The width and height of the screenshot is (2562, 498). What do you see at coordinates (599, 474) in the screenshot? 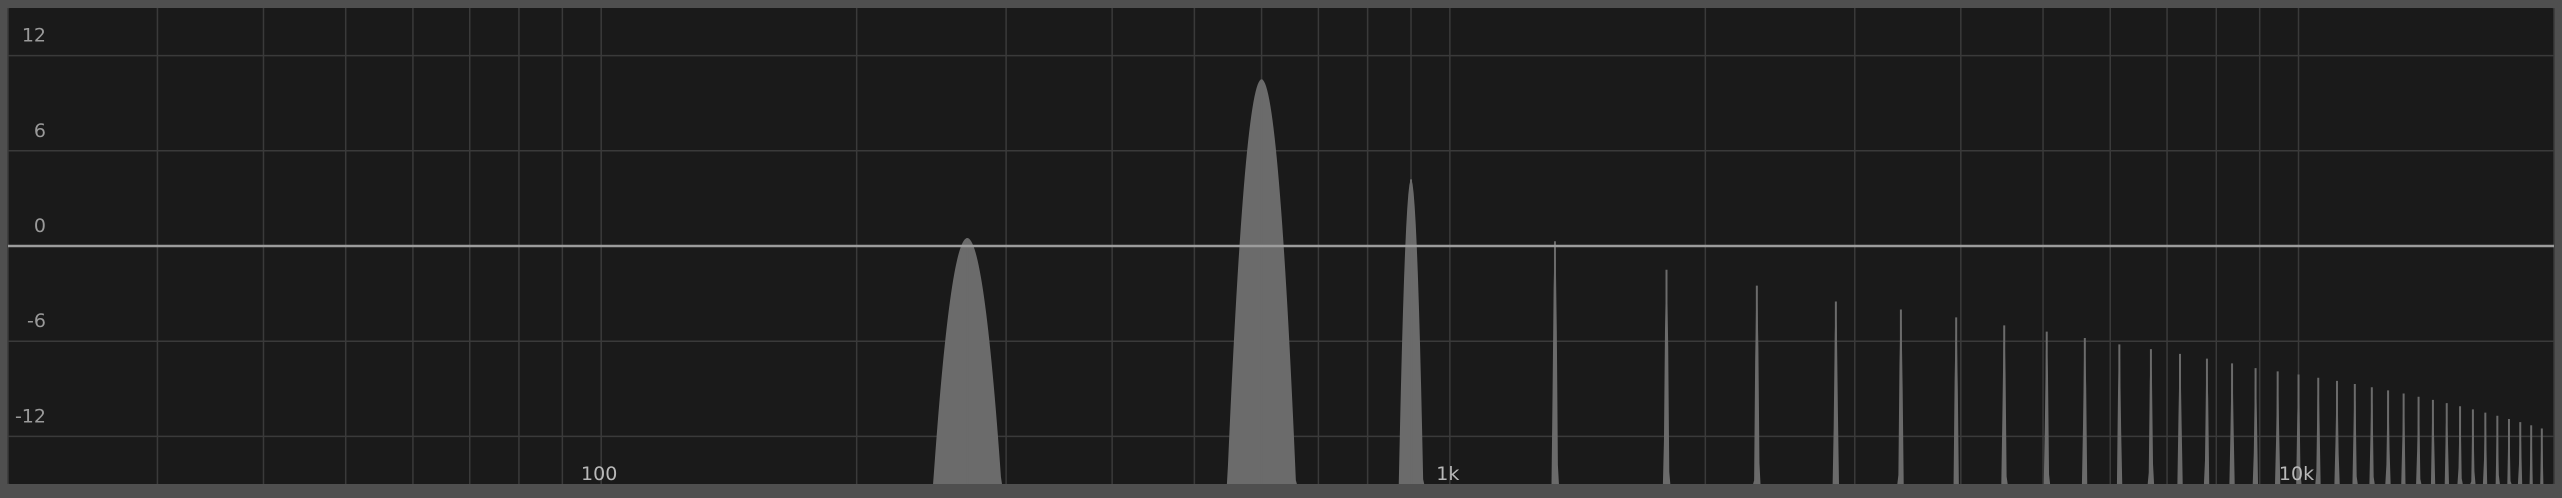
I see `x-tick-label: 100` at bounding box center [599, 474].